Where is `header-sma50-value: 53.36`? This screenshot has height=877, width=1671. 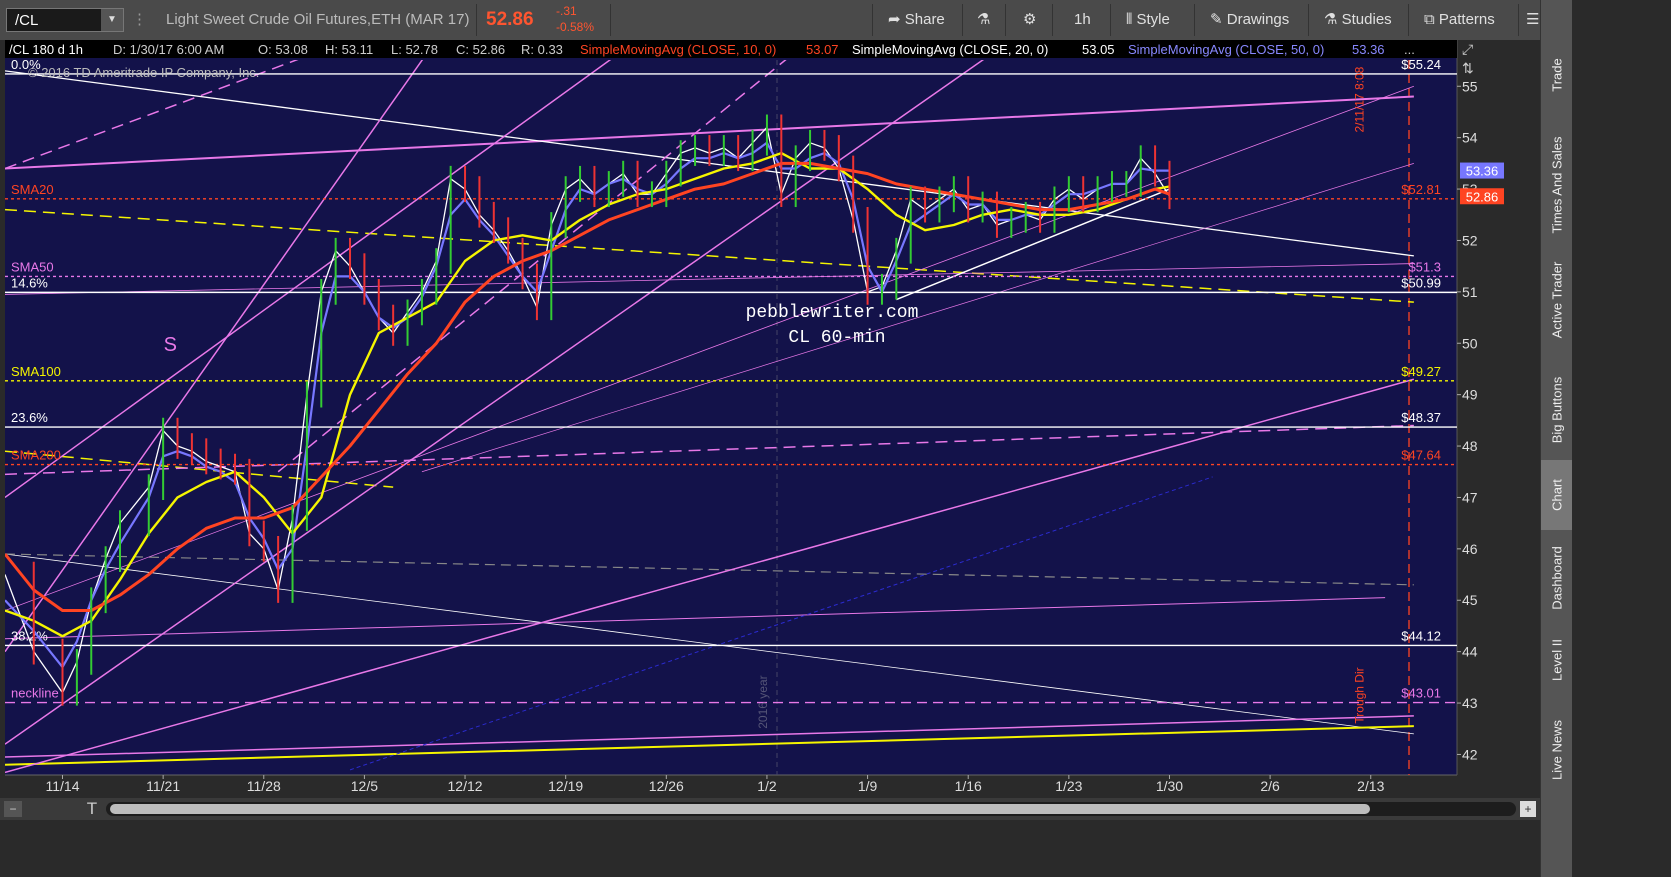
header-sma50-value: 53.36 is located at coordinates (1368, 49).